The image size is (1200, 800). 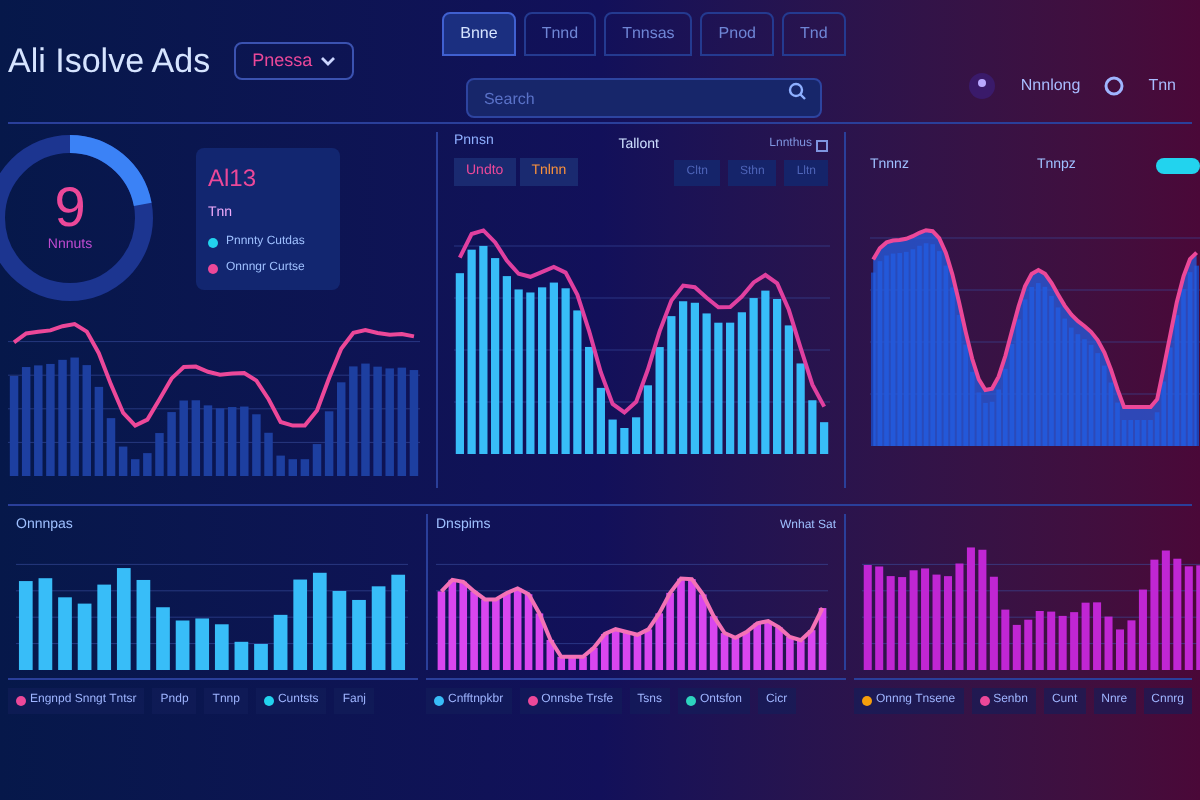 What do you see at coordinates (1050, 85) in the screenshot?
I see `header-link: Nnnlong` at bounding box center [1050, 85].